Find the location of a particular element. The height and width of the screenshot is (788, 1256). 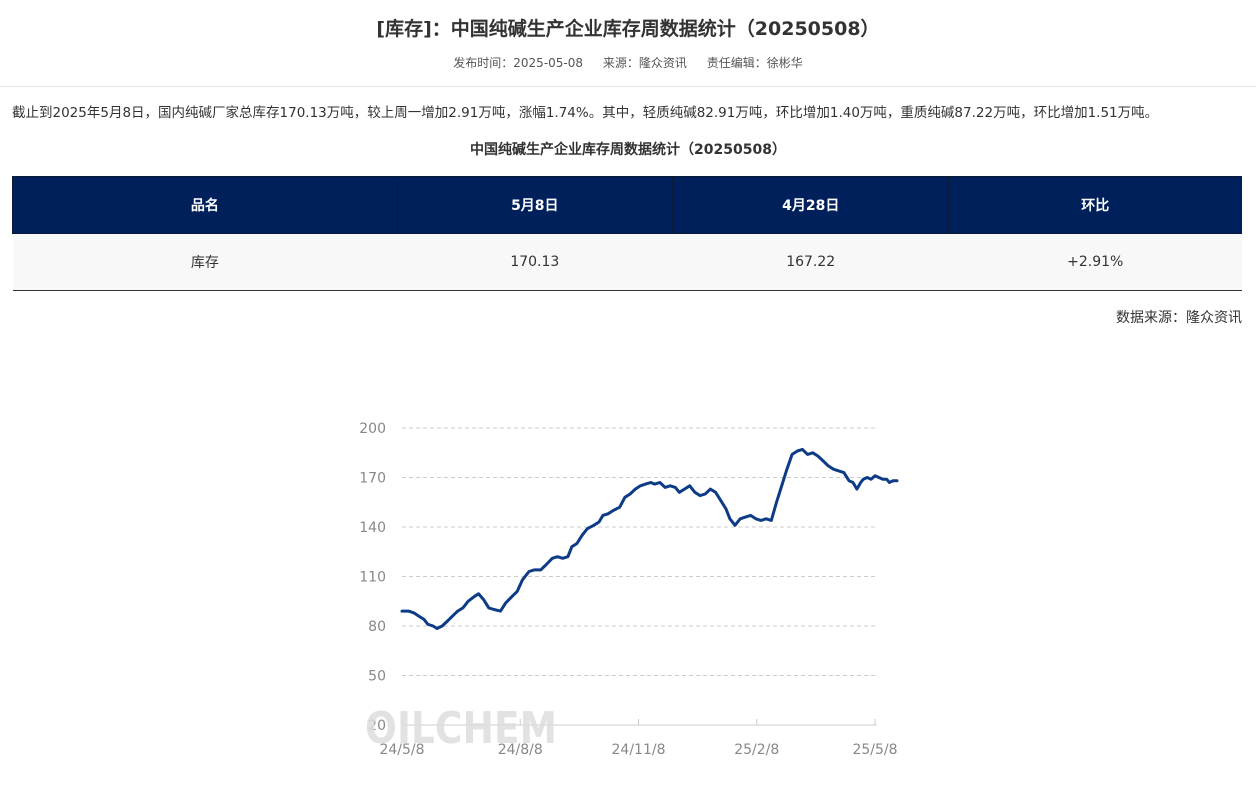

table-header-row: 品名 5月8日 4月28日 环比 is located at coordinates (627, 205).